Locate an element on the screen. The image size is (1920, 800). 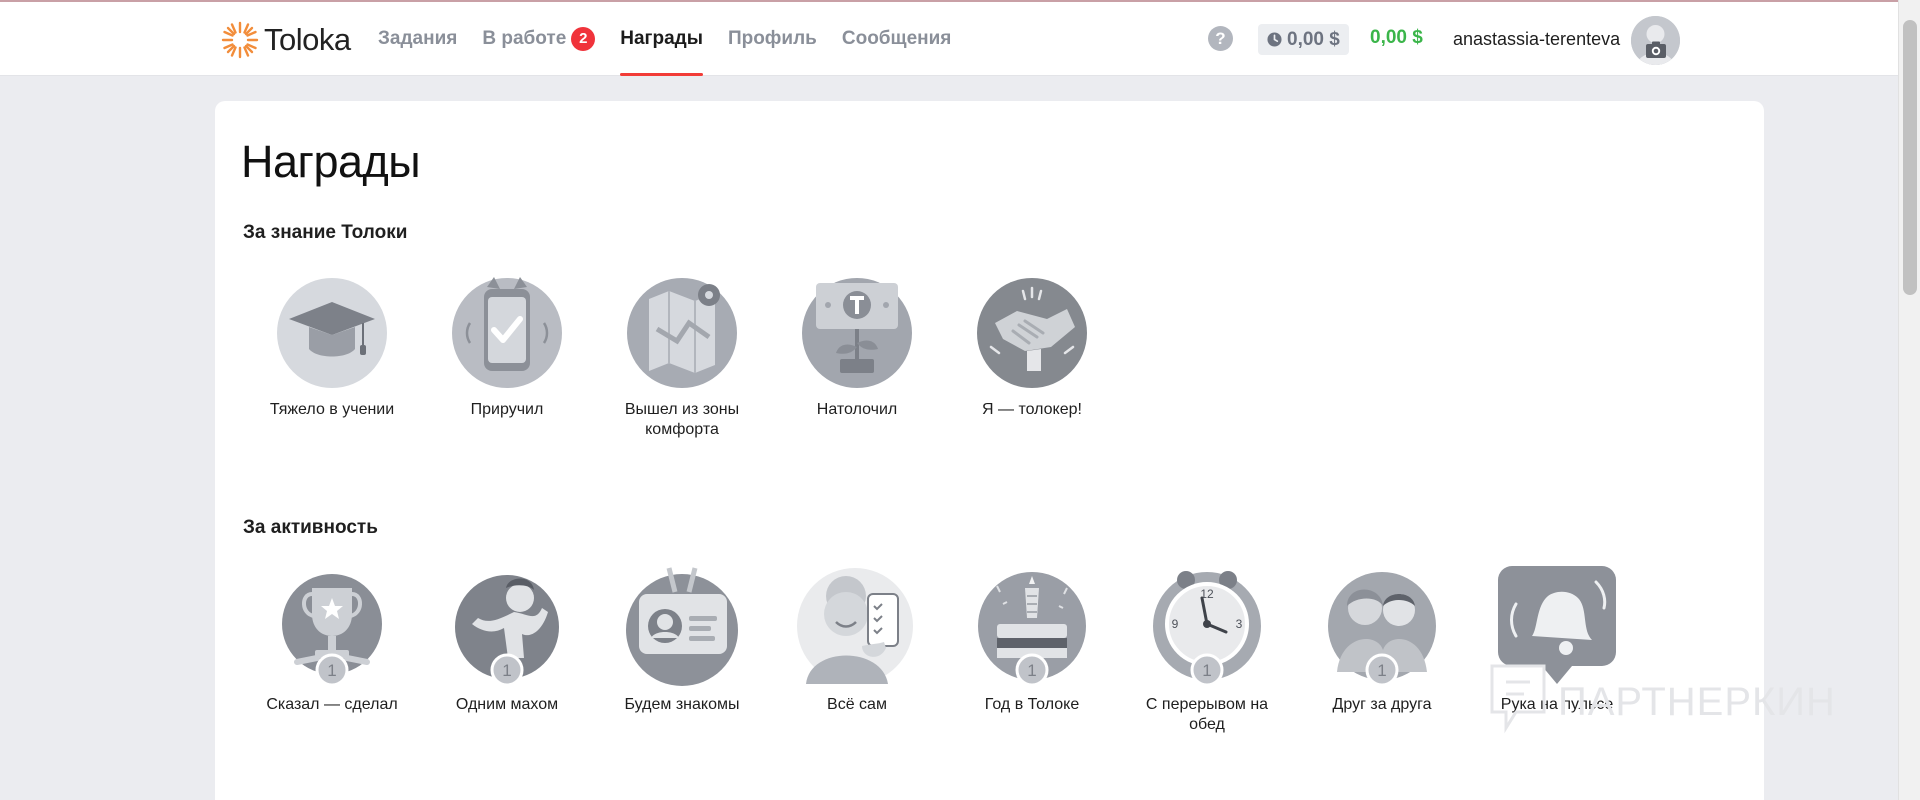
pending-balance: 0,00 $ is located at coordinates (1303, 39).